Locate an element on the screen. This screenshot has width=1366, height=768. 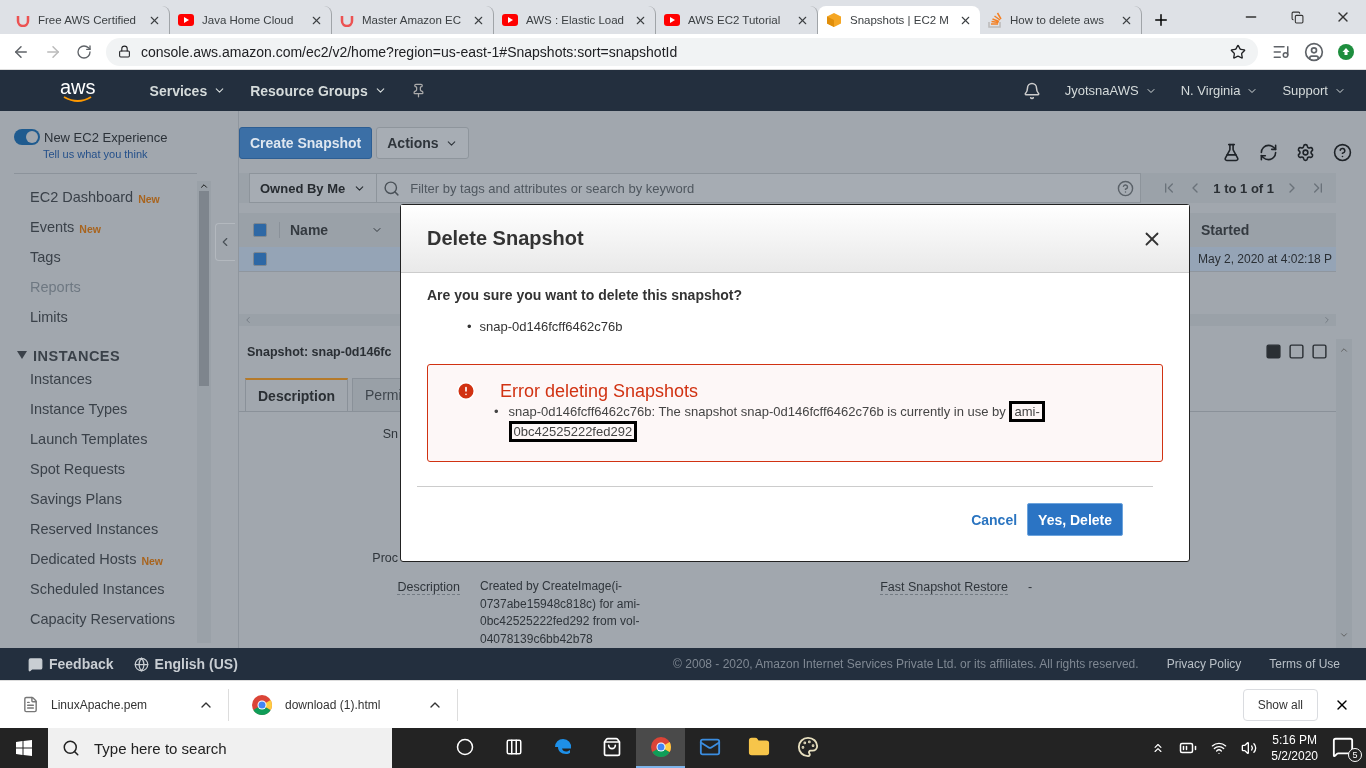
sidebar-item: Dedicated Hosts New is located at coordinates (105, 559).